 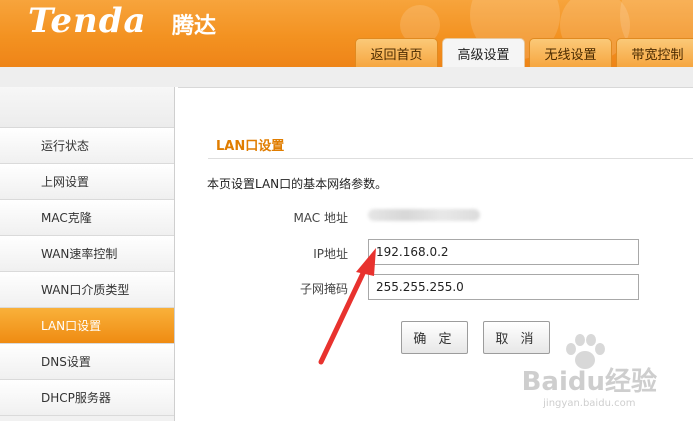 What do you see at coordinates (346, 77) in the screenshot?
I see `header-band` at bounding box center [346, 77].